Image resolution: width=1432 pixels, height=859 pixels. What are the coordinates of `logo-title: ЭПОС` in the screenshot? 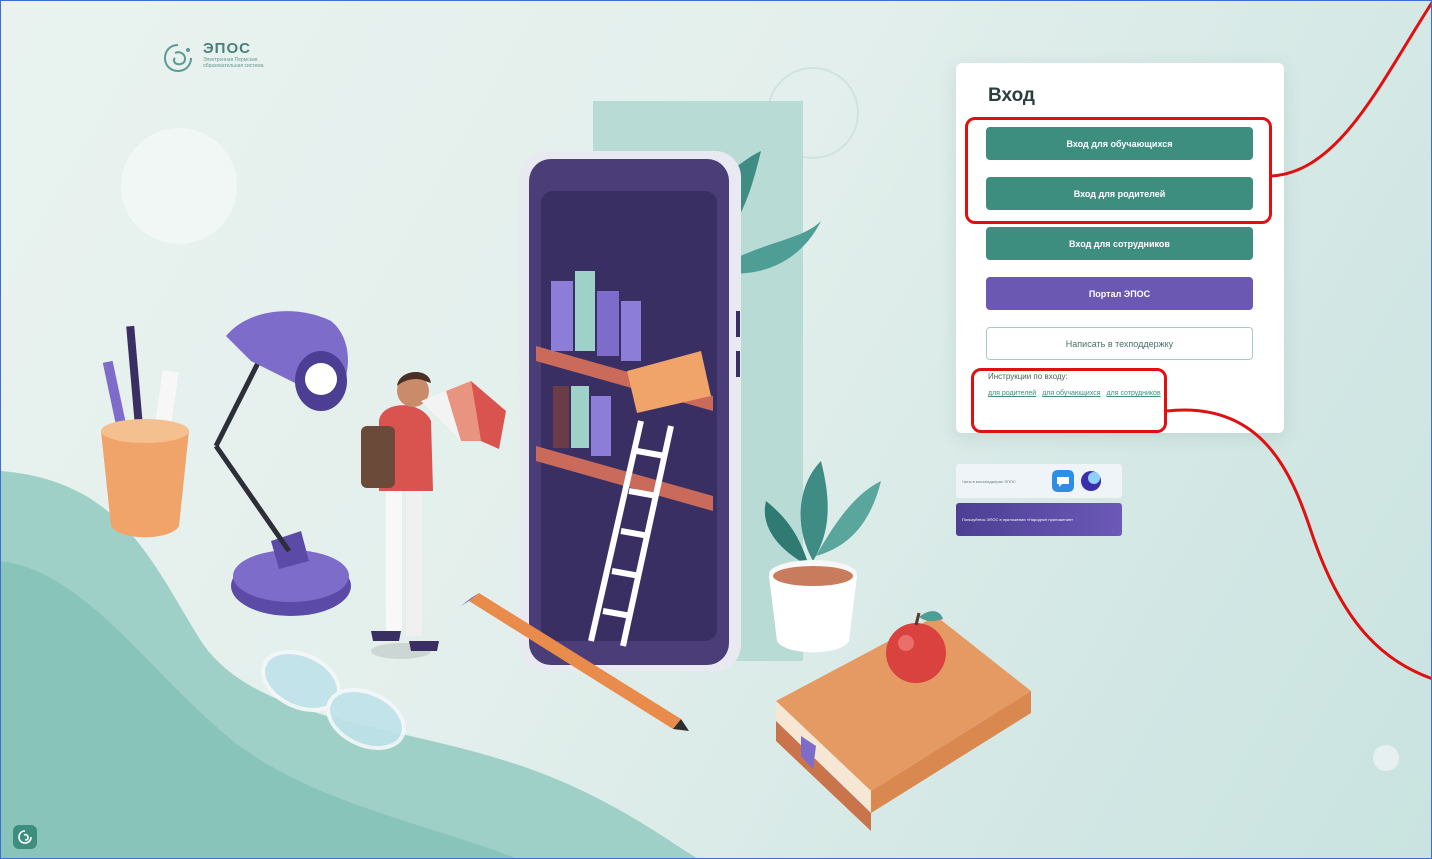 It's located at (227, 48).